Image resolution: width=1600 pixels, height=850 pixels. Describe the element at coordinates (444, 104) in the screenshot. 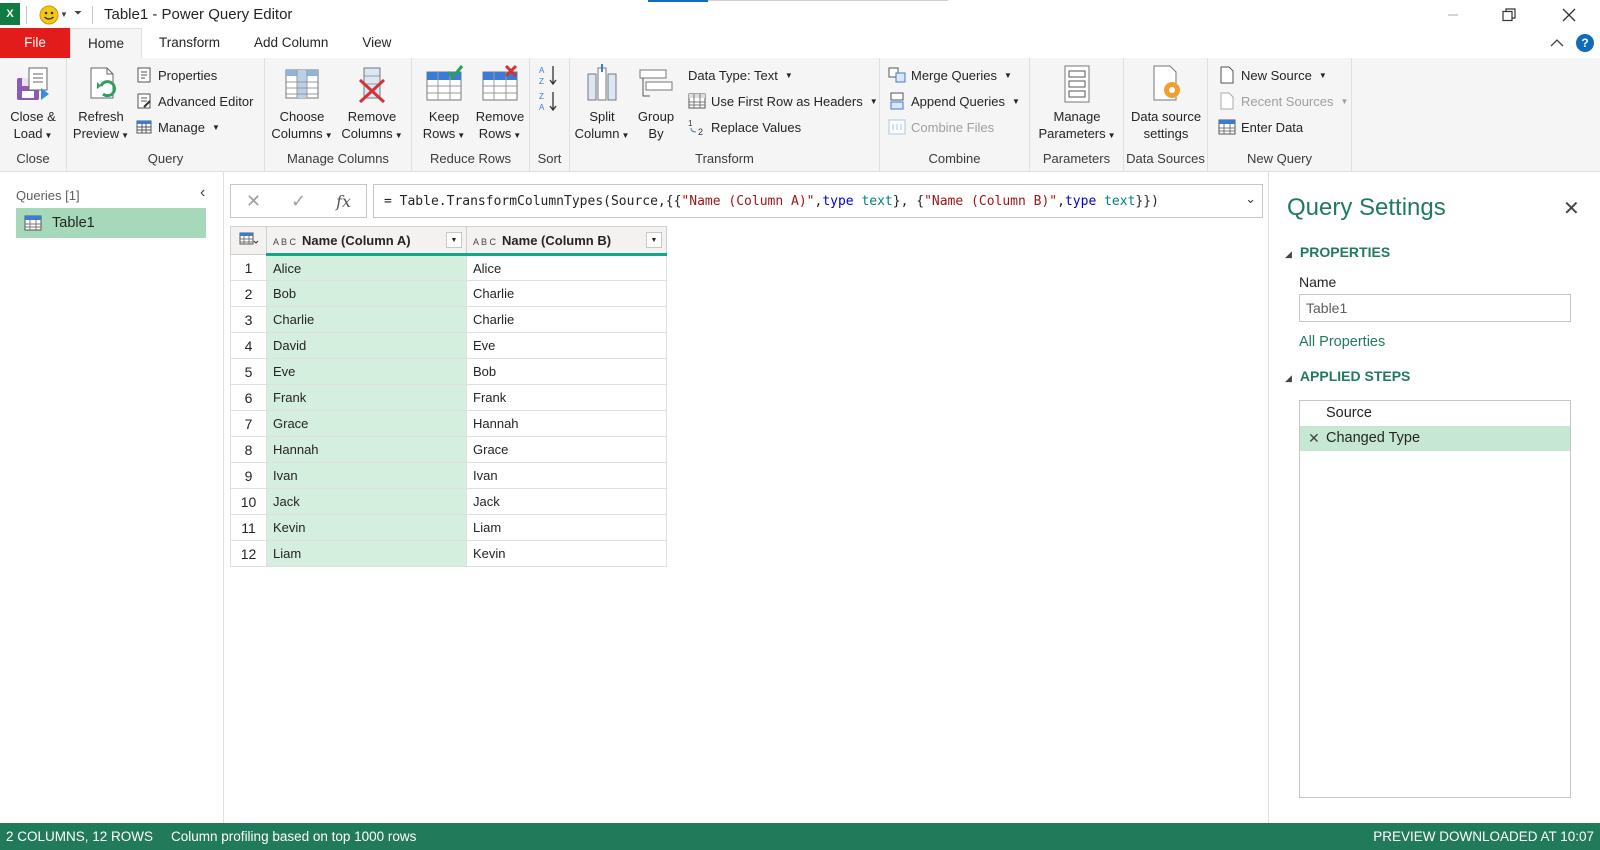

I see `keep-rows-button: Keep Rows ▼` at that location.